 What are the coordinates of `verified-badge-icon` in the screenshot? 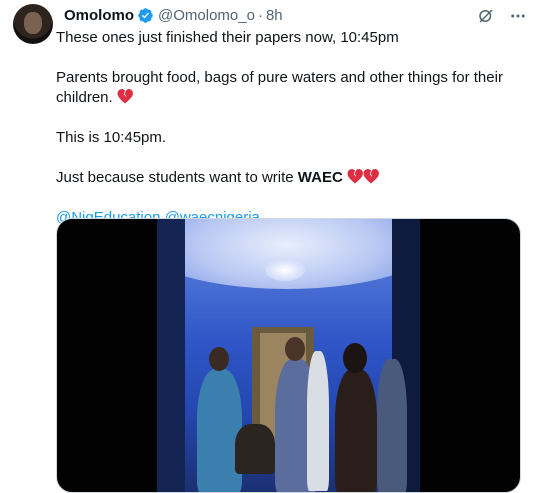 It's located at (145, 15).